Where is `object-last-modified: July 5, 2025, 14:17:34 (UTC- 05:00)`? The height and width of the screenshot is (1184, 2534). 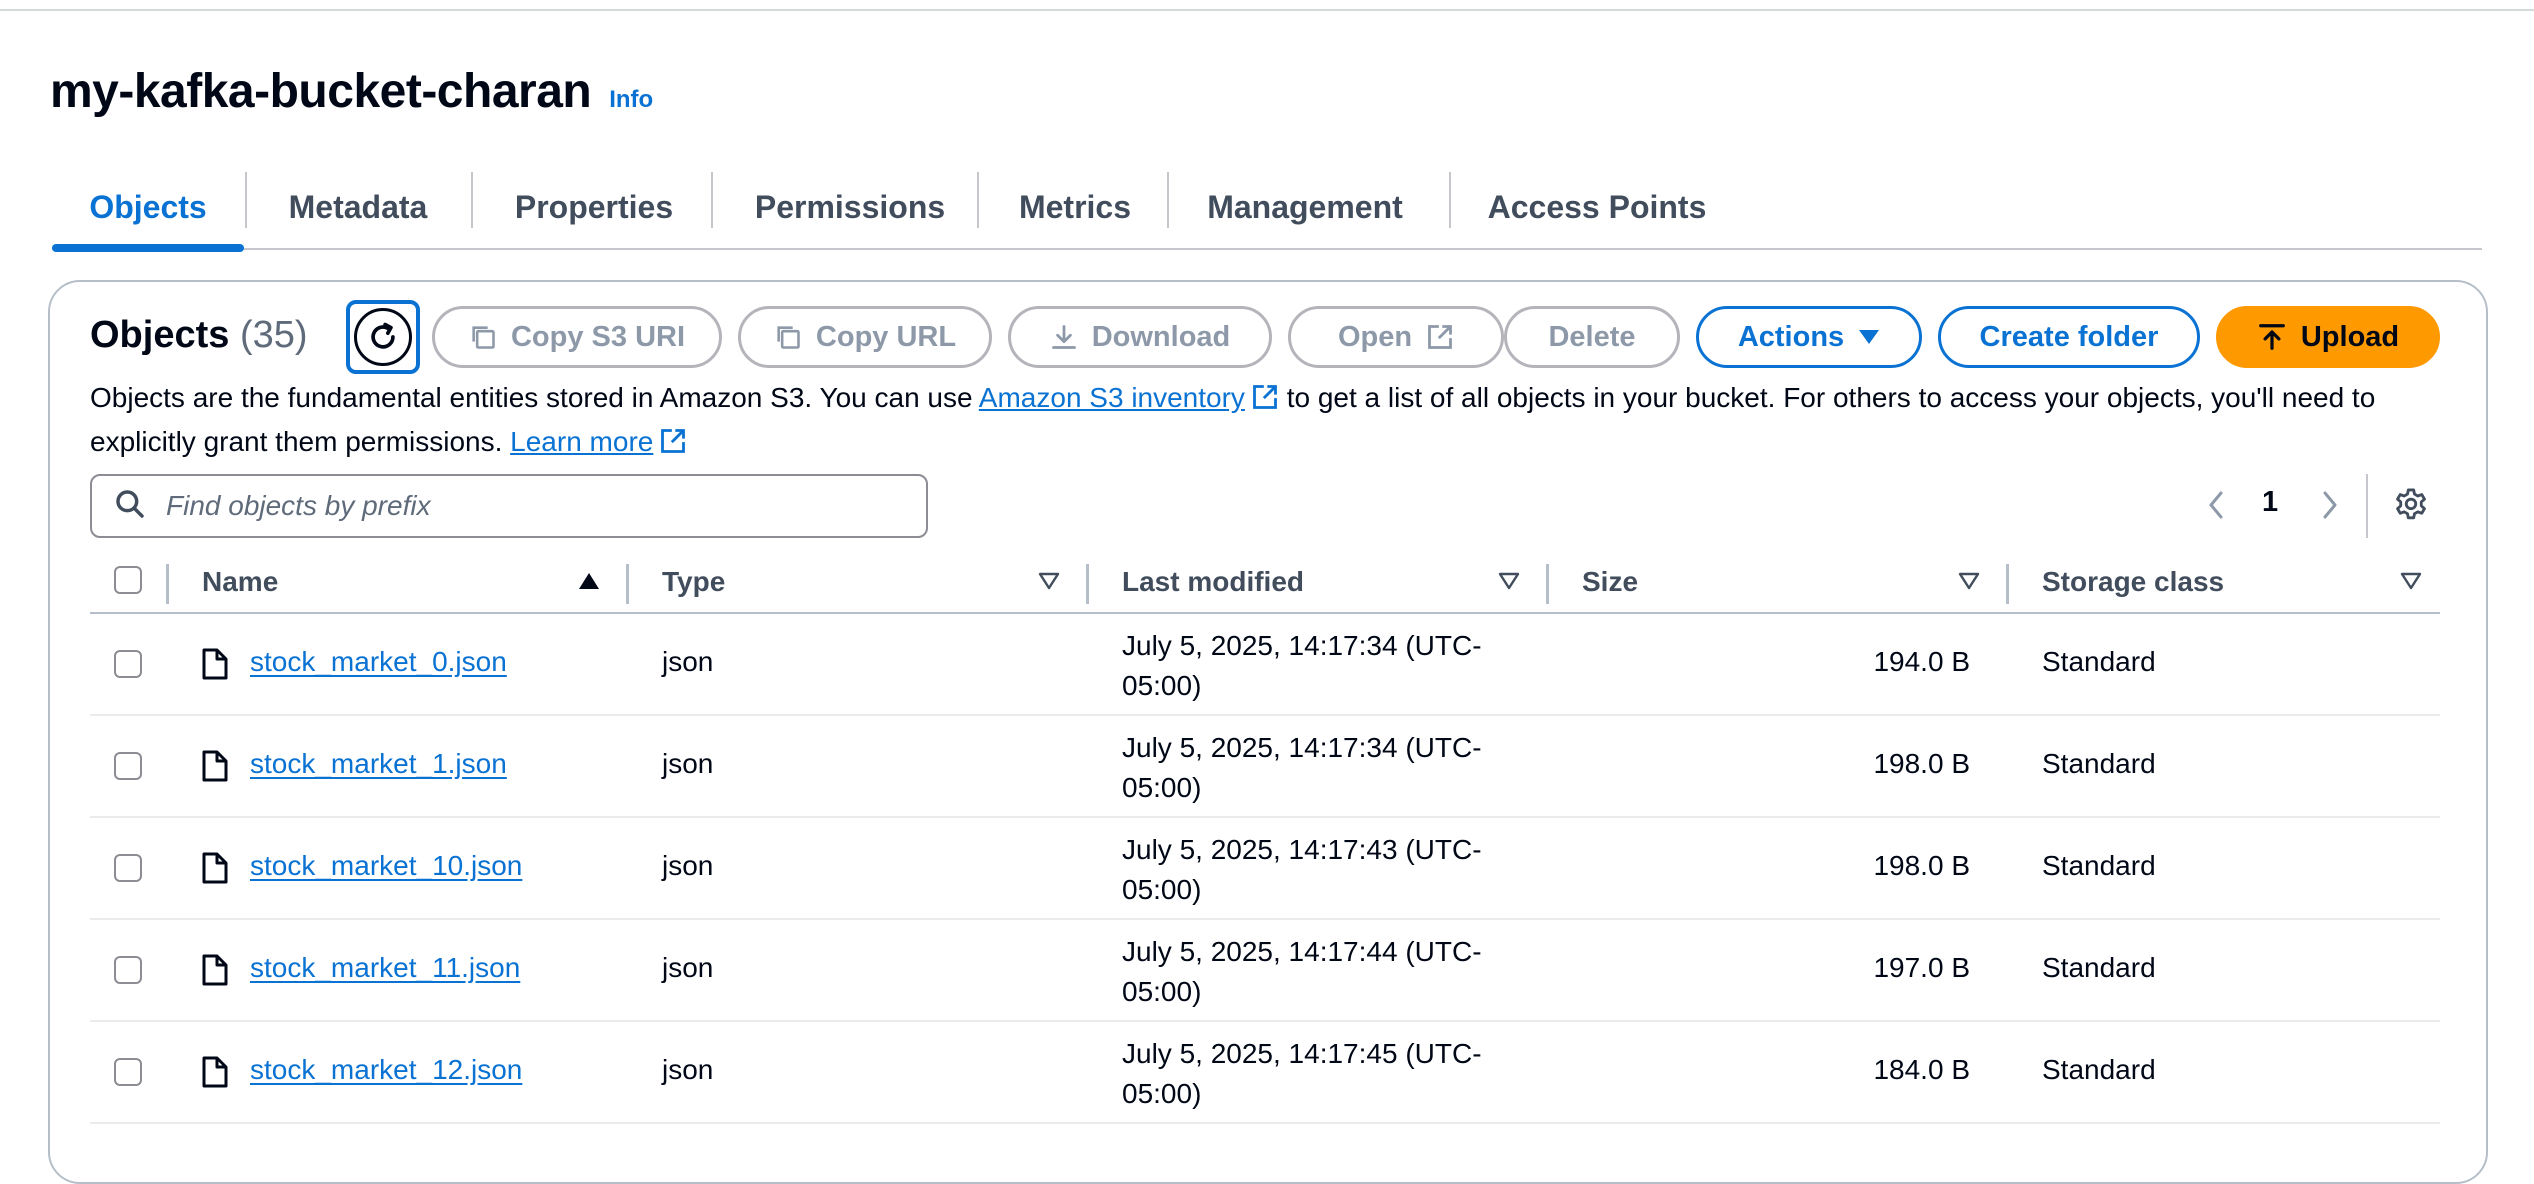
object-last-modified: July 5, 2025, 14:17:34 (UTC- 05:00) is located at coordinates (1322, 768).